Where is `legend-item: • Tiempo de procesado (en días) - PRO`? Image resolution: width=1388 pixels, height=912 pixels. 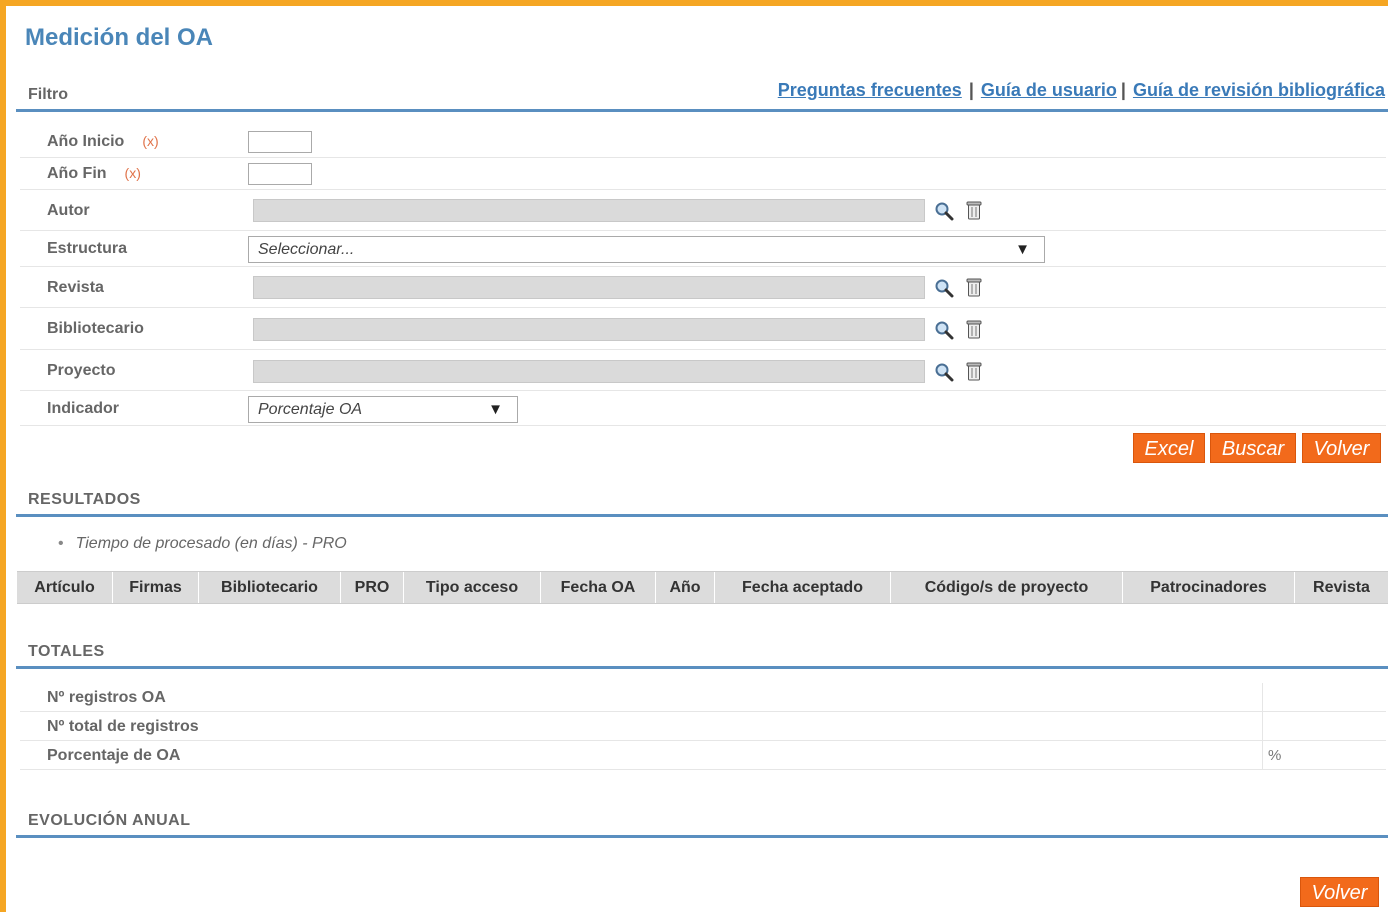
legend-item: • Tiempo de procesado (en días) - PRO is located at coordinates (202, 543).